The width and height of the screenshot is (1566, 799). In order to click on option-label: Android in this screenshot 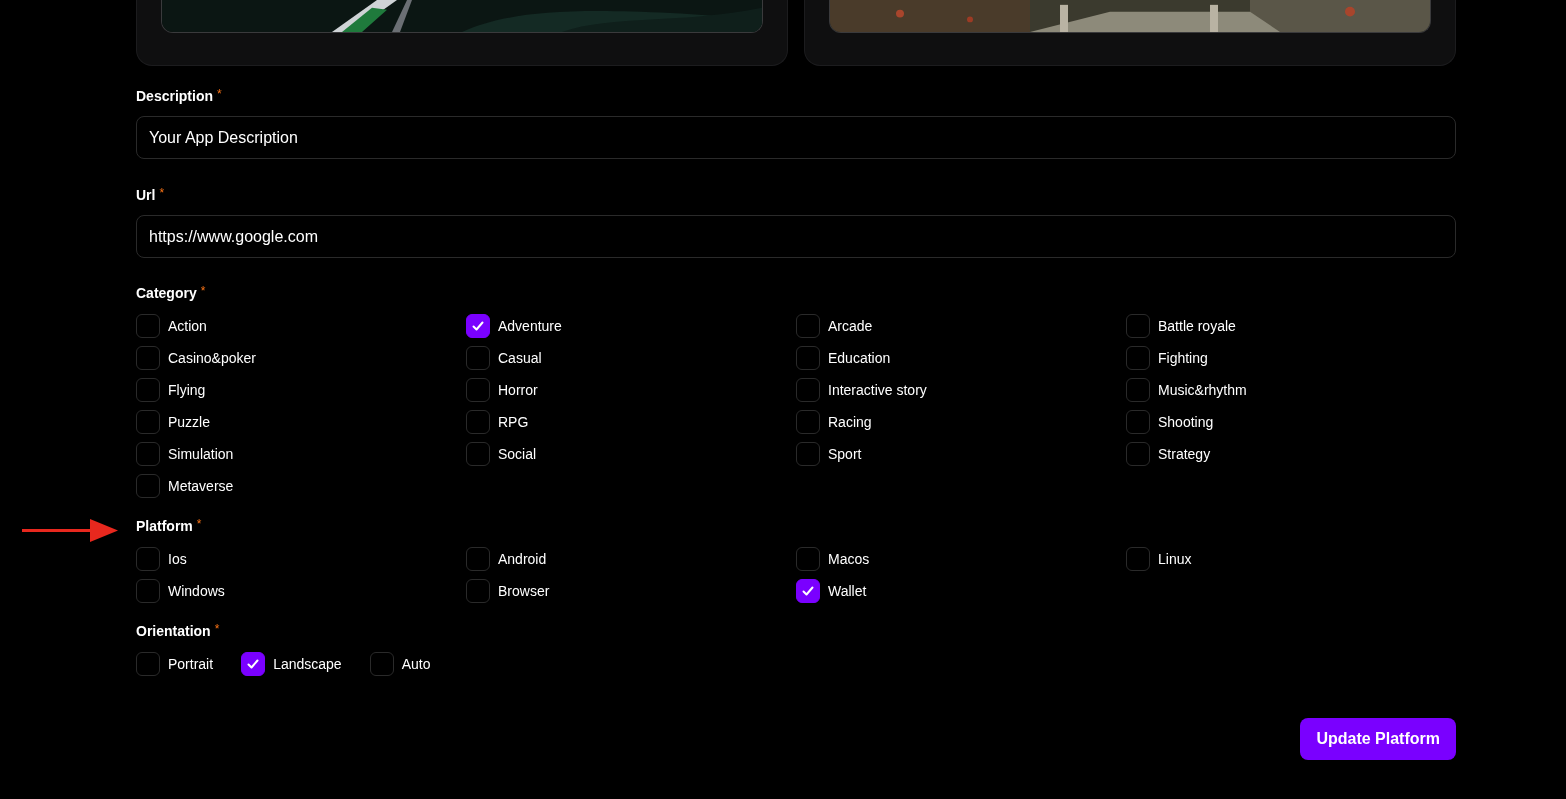, I will do `click(522, 559)`.